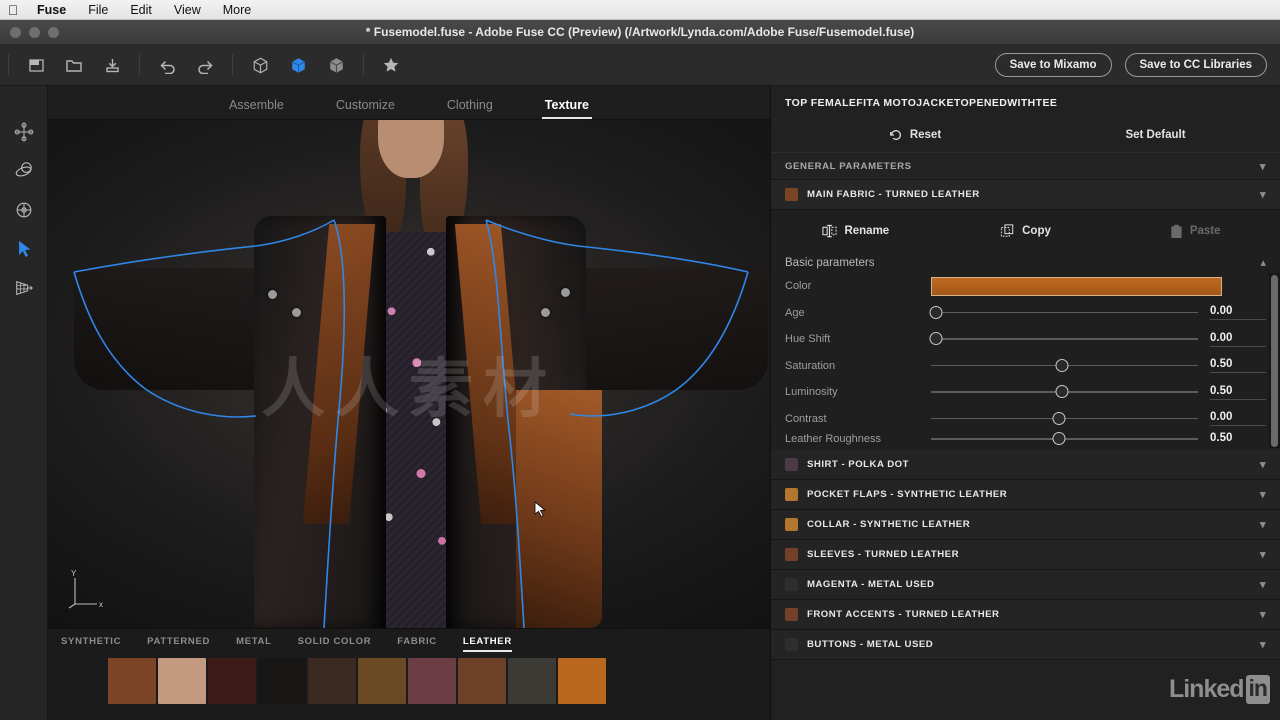 This screenshot has width=1280, height=720. I want to click on set-default-button: Set Default, so click(1155, 135).